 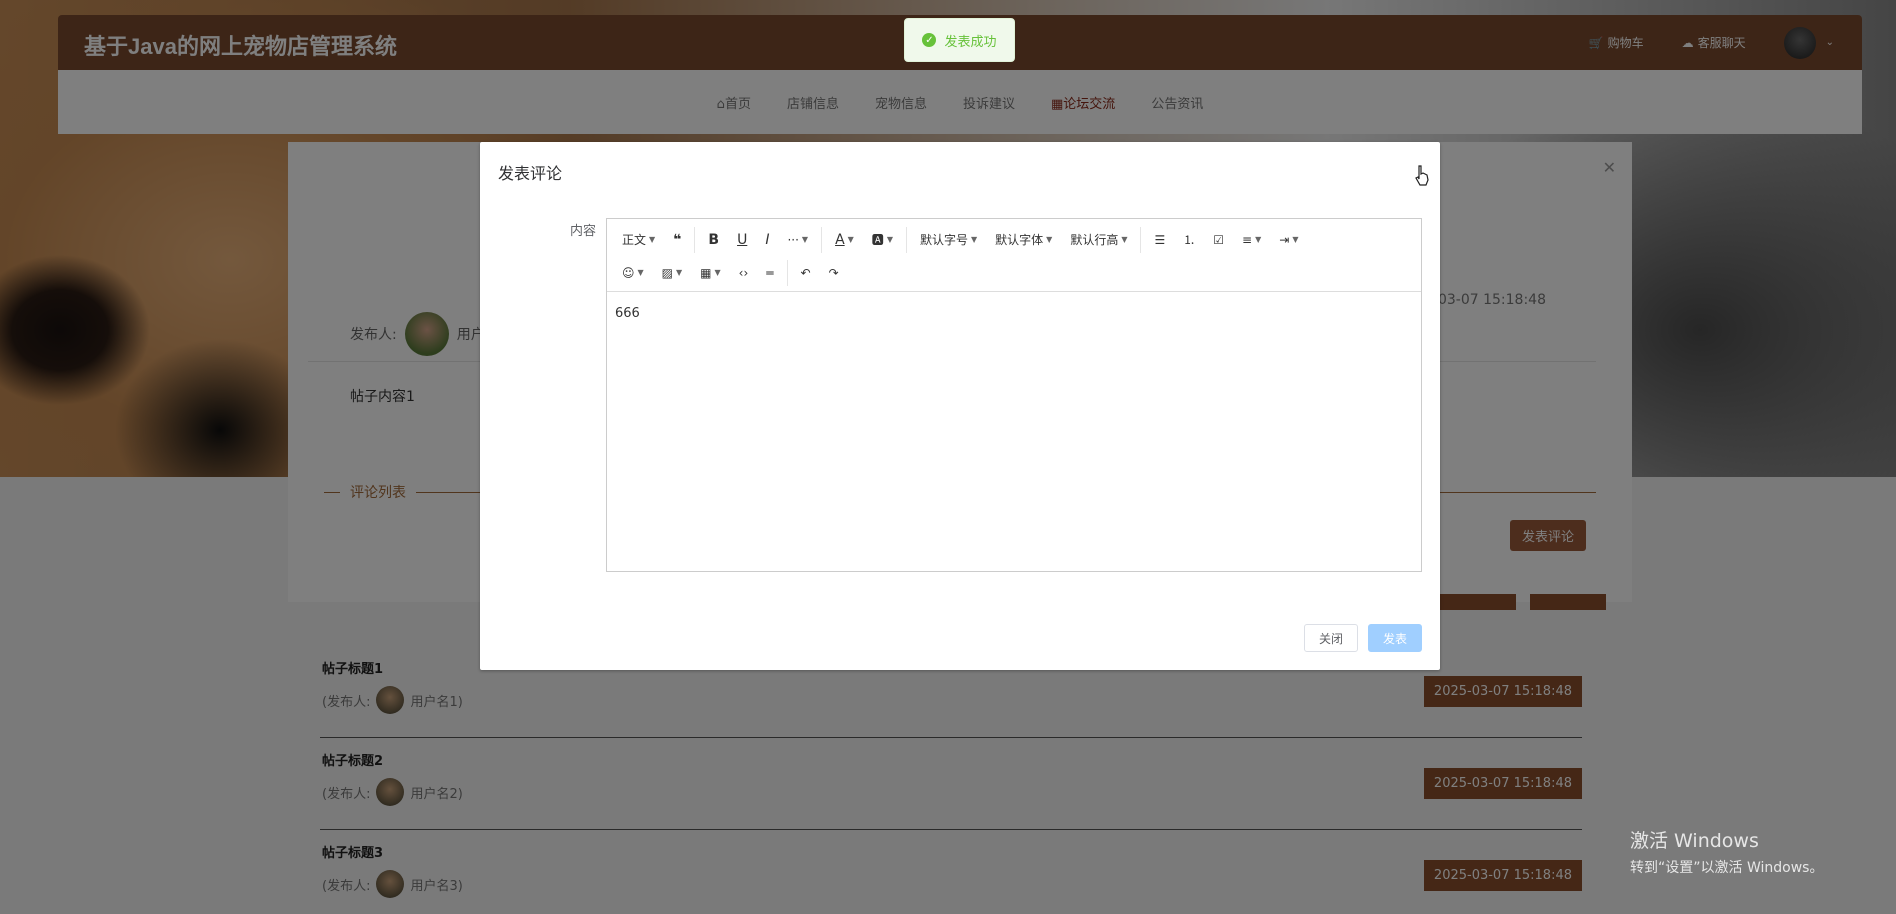 What do you see at coordinates (677, 240) in the screenshot?
I see `quote-icon: ❝` at bounding box center [677, 240].